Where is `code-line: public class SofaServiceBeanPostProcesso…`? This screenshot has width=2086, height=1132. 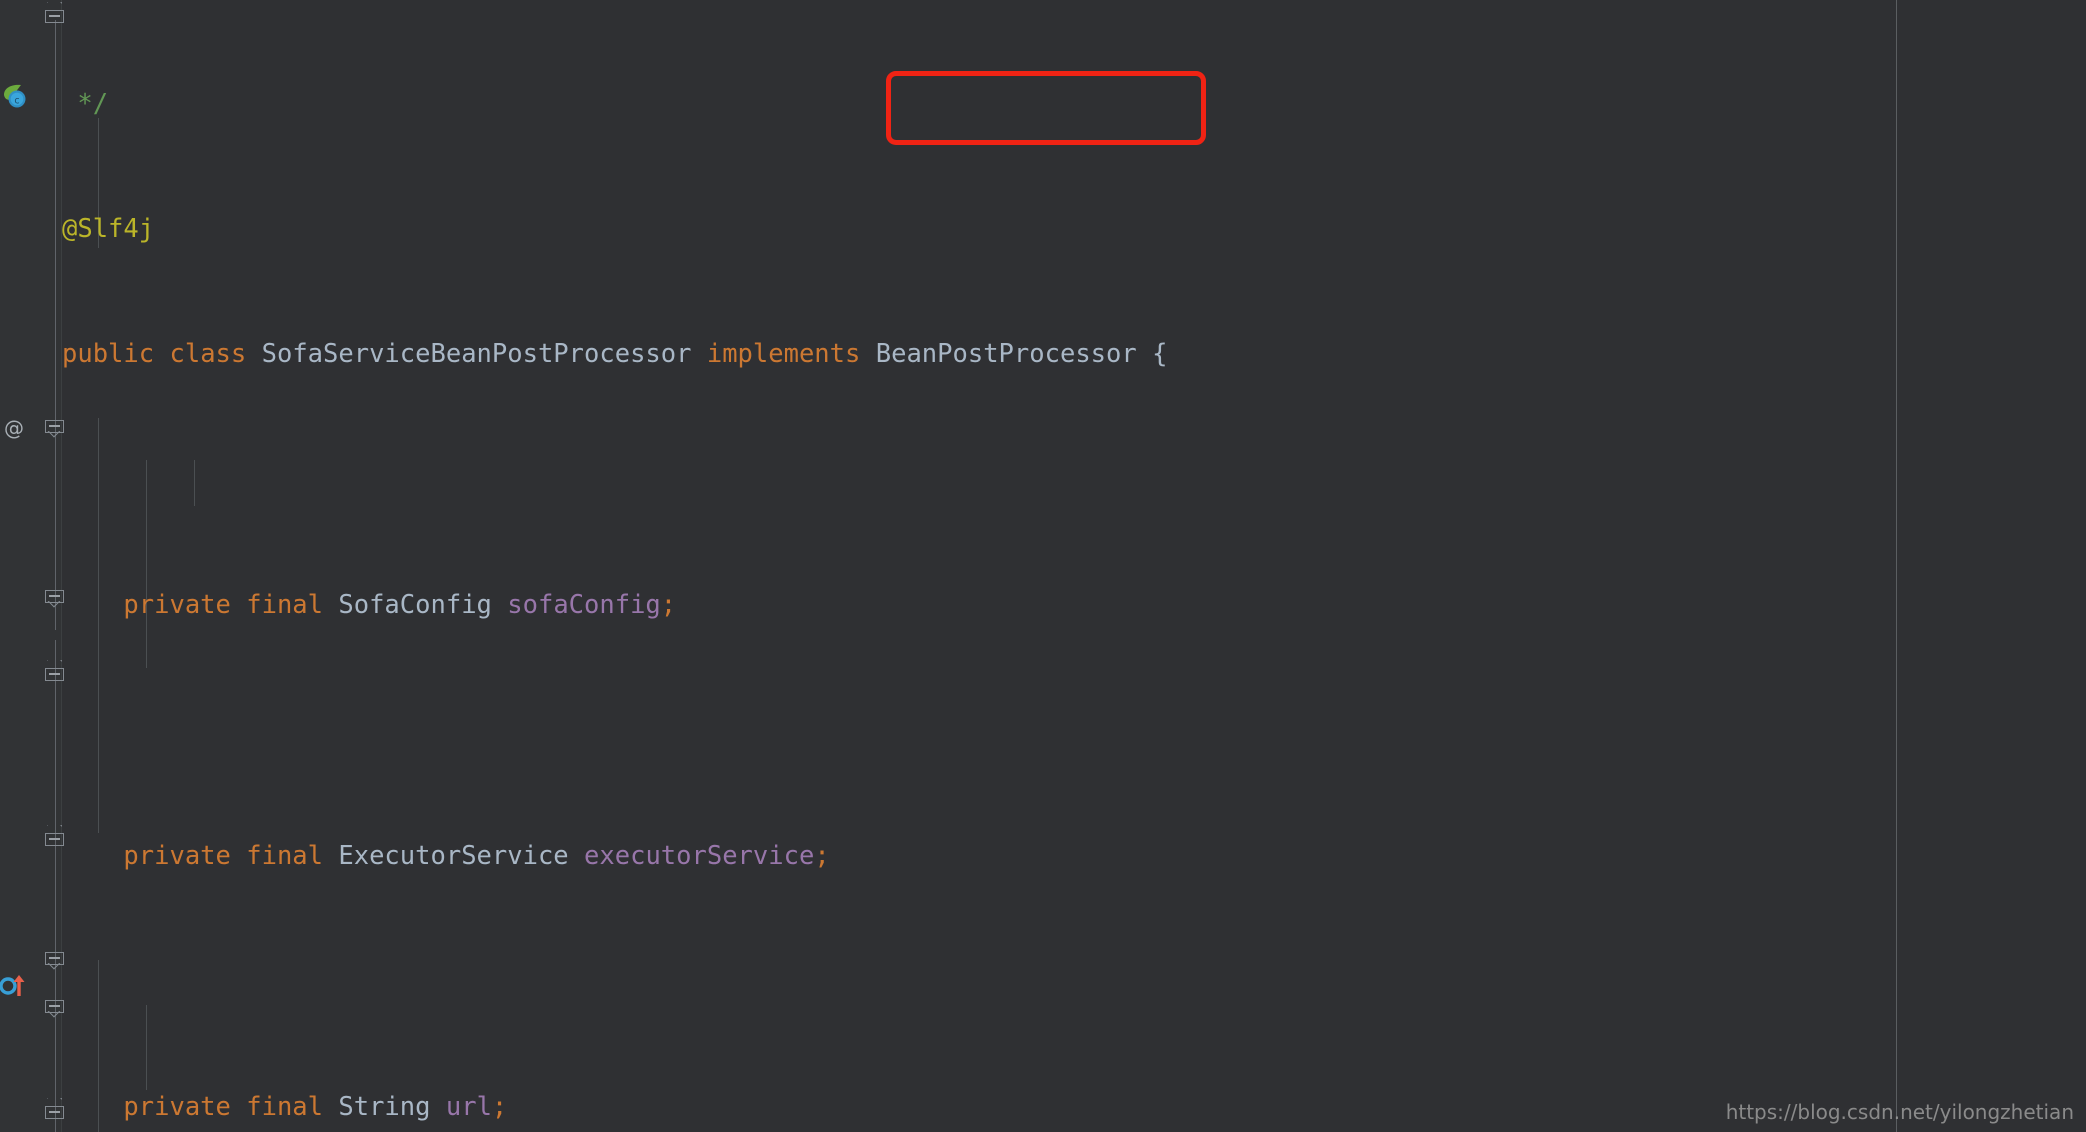 code-line: public class SofaServiceBeanPostProcesso… is located at coordinates (1046, 355).